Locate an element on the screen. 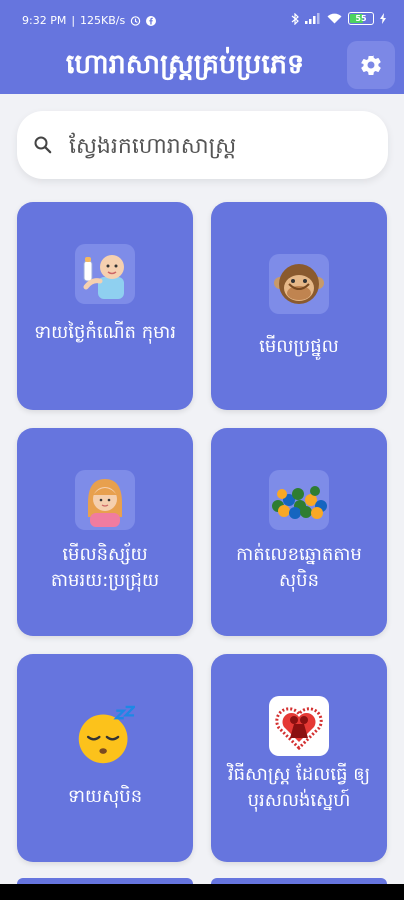  battery-icon: 55 is located at coordinates (361, 18).